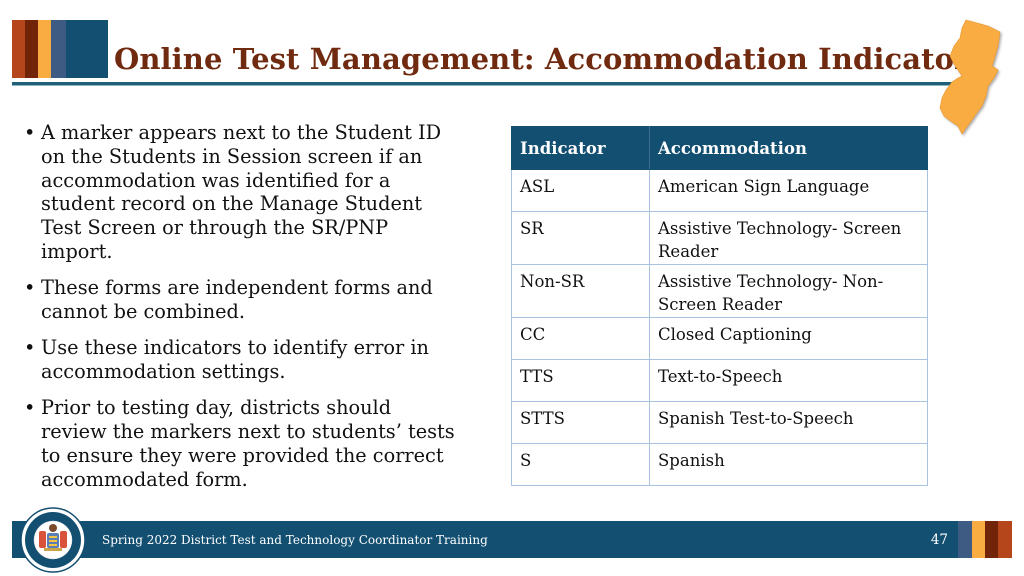 Image resolution: width=1024 pixels, height=576 pixels. Describe the element at coordinates (580, 380) in the screenshot. I see `indicator-cell: TTS` at that location.